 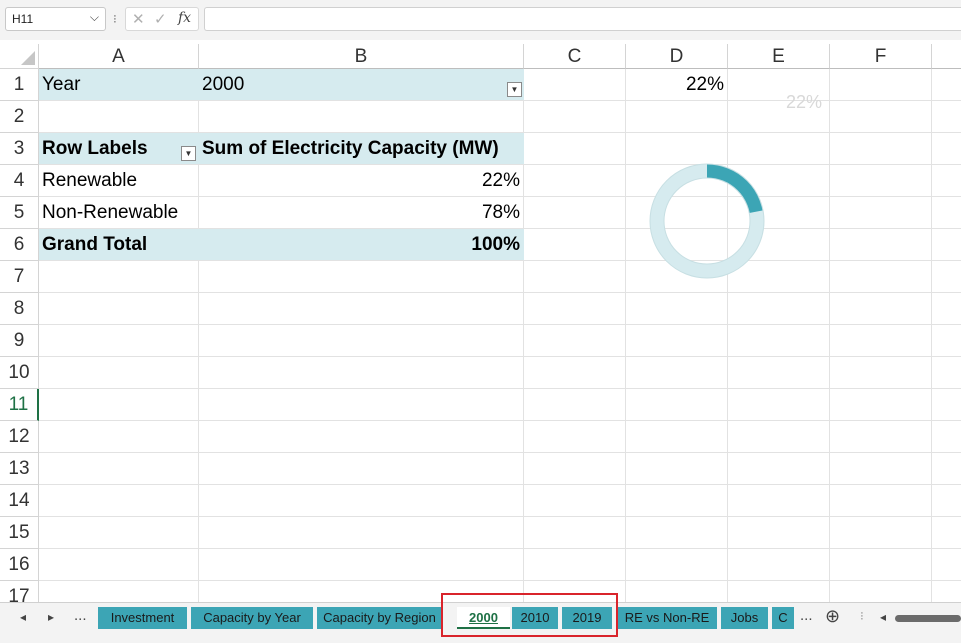 I want to click on tab-capacity-by-region: Capacity by Region, so click(x=379, y=618).